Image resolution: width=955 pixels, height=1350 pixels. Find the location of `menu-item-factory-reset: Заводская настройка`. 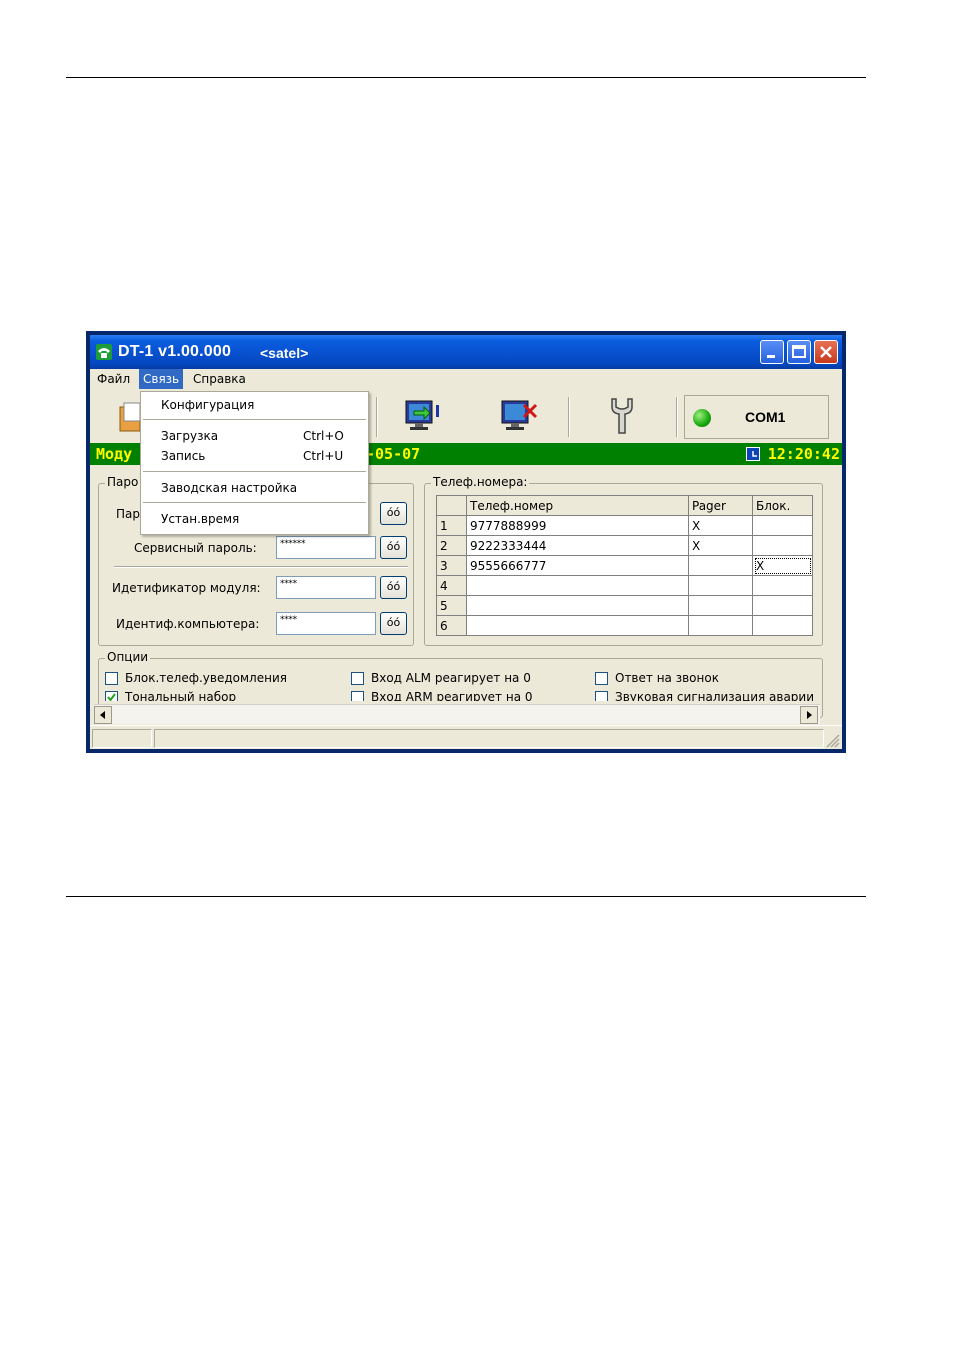

menu-item-factory-reset: Заводская настройка is located at coordinates (254, 488).